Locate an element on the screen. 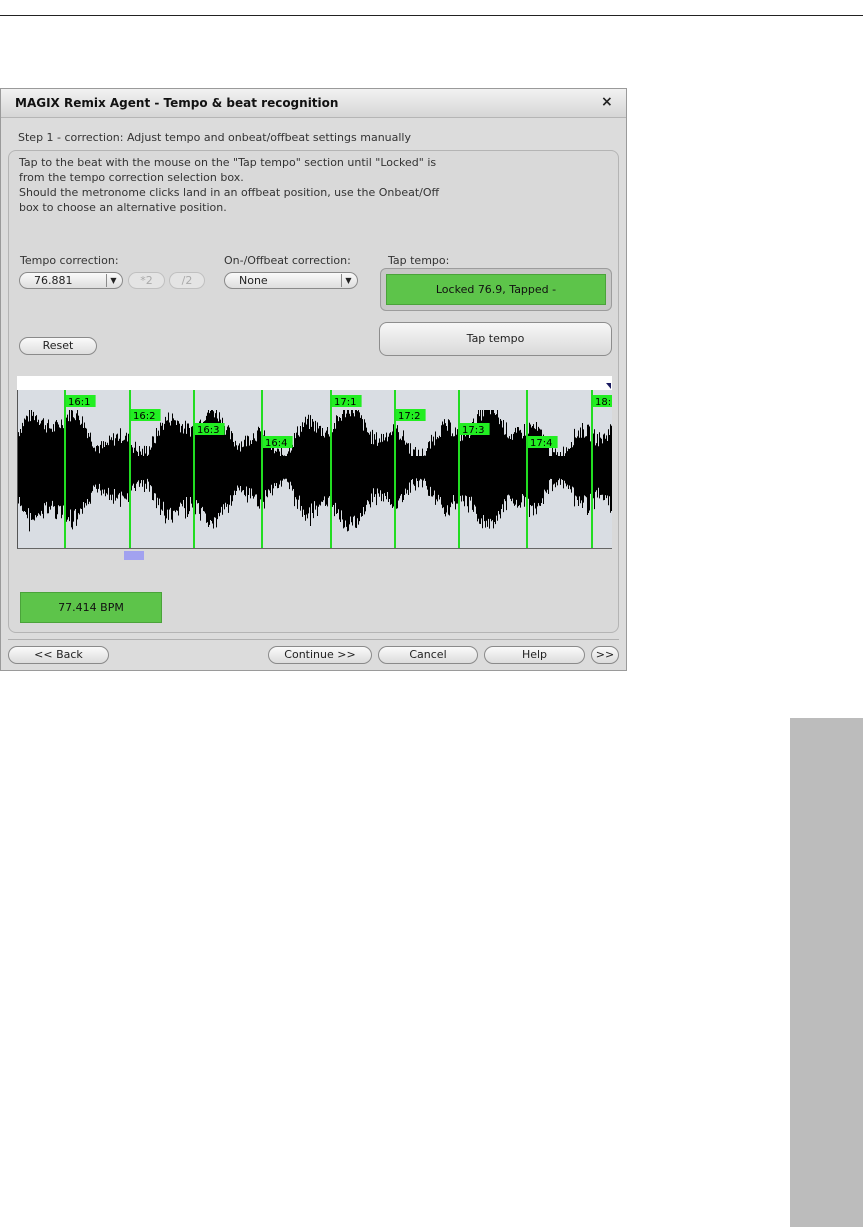 The image size is (863, 1227). offbeat-correction-select: None ▼ is located at coordinates (291, 280).